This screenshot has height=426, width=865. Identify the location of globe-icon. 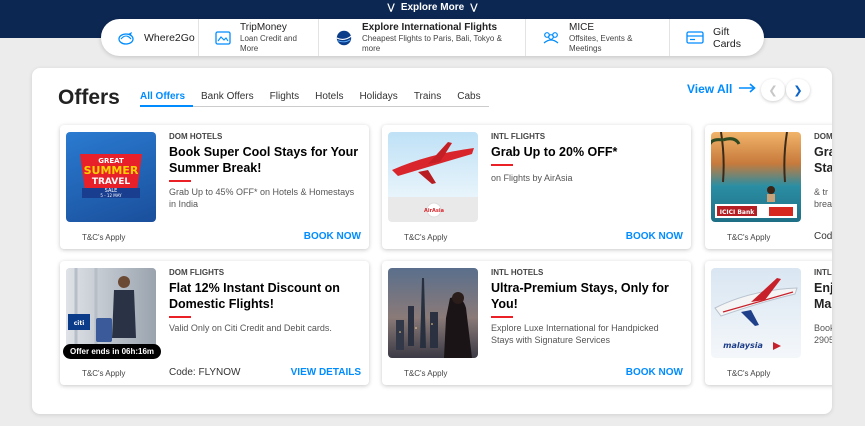
(344, 37).